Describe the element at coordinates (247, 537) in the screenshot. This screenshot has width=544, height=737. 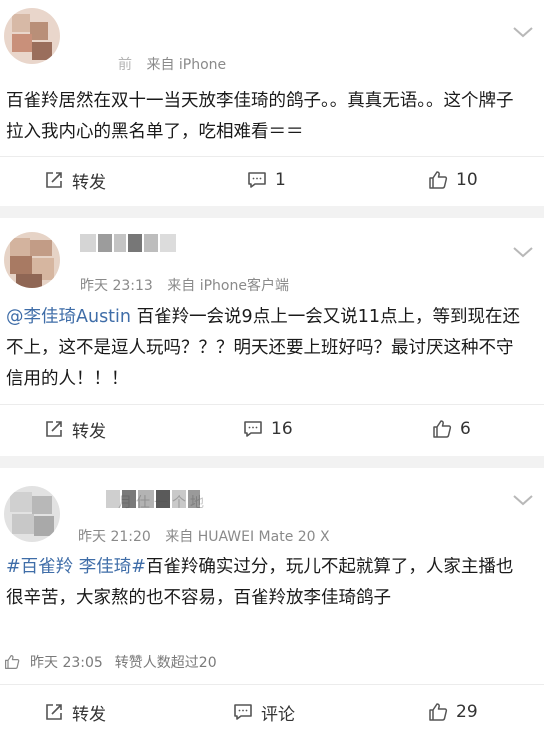
I see `post-source: 来自 HUAWEI Mate 20 X` at that location.